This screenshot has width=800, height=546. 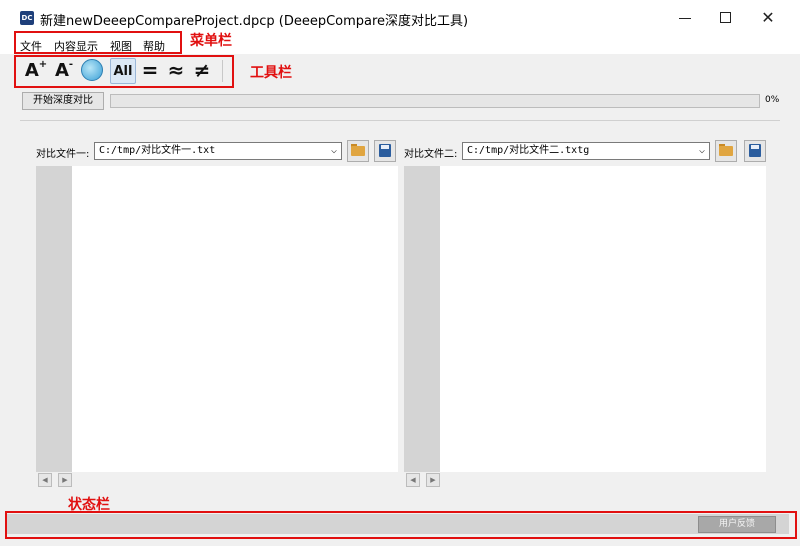 I want to click on left-file-combobox: C:/tmp/对比文件一.txt ⌵, so click(x=218, y=151).